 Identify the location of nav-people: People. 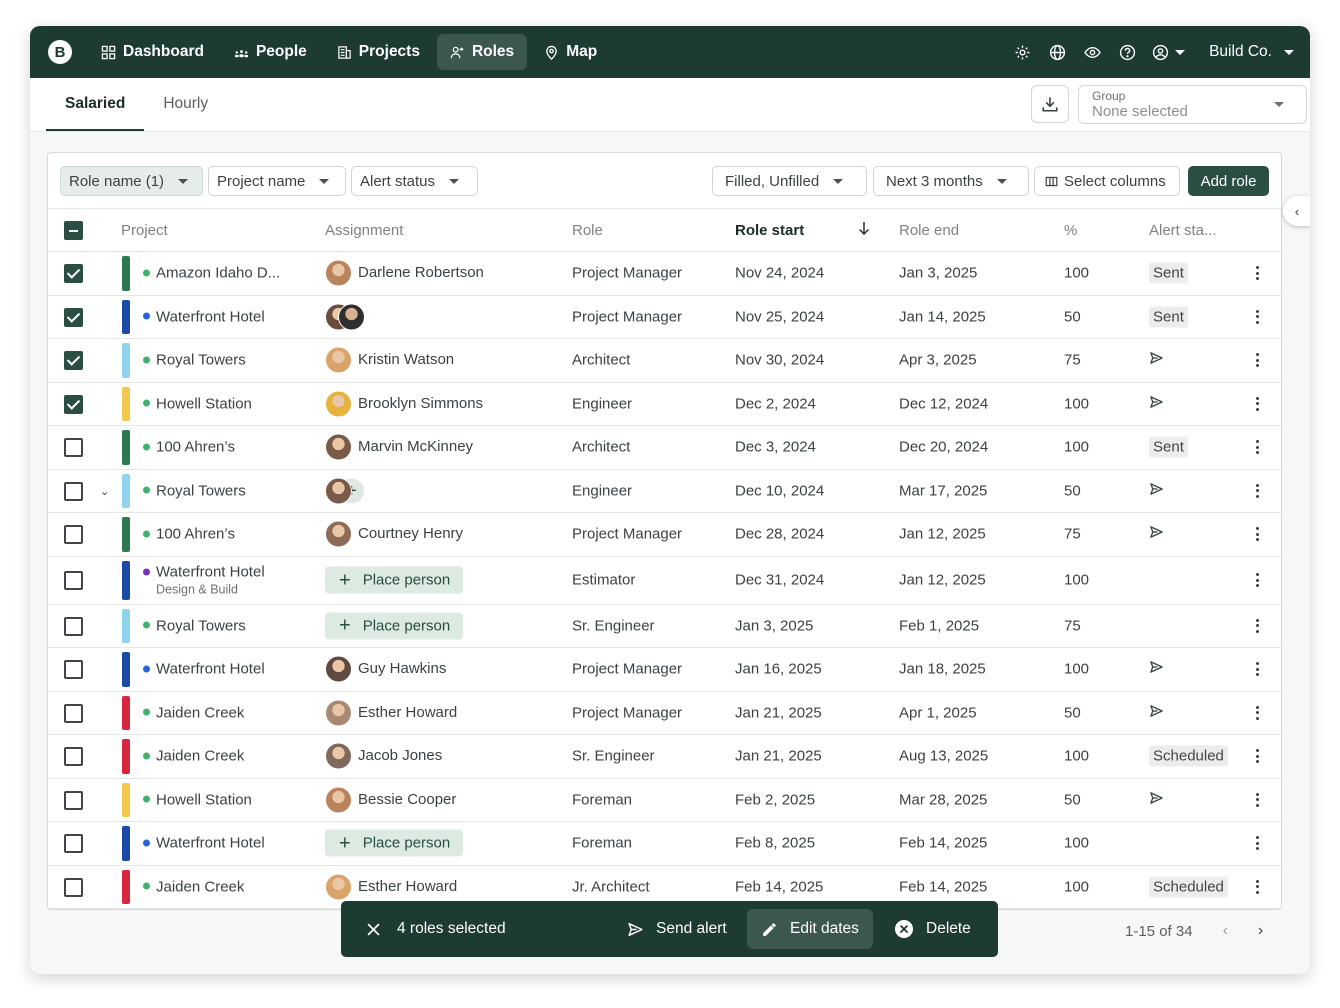
(270, 52).